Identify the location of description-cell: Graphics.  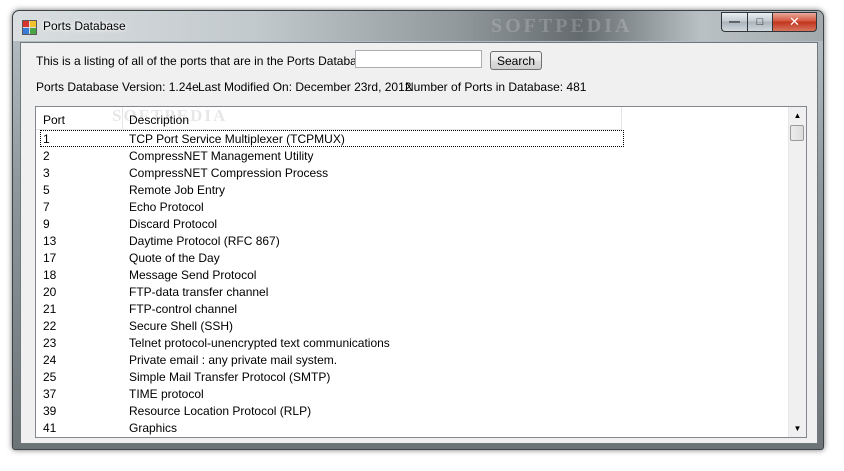
(153, 428).